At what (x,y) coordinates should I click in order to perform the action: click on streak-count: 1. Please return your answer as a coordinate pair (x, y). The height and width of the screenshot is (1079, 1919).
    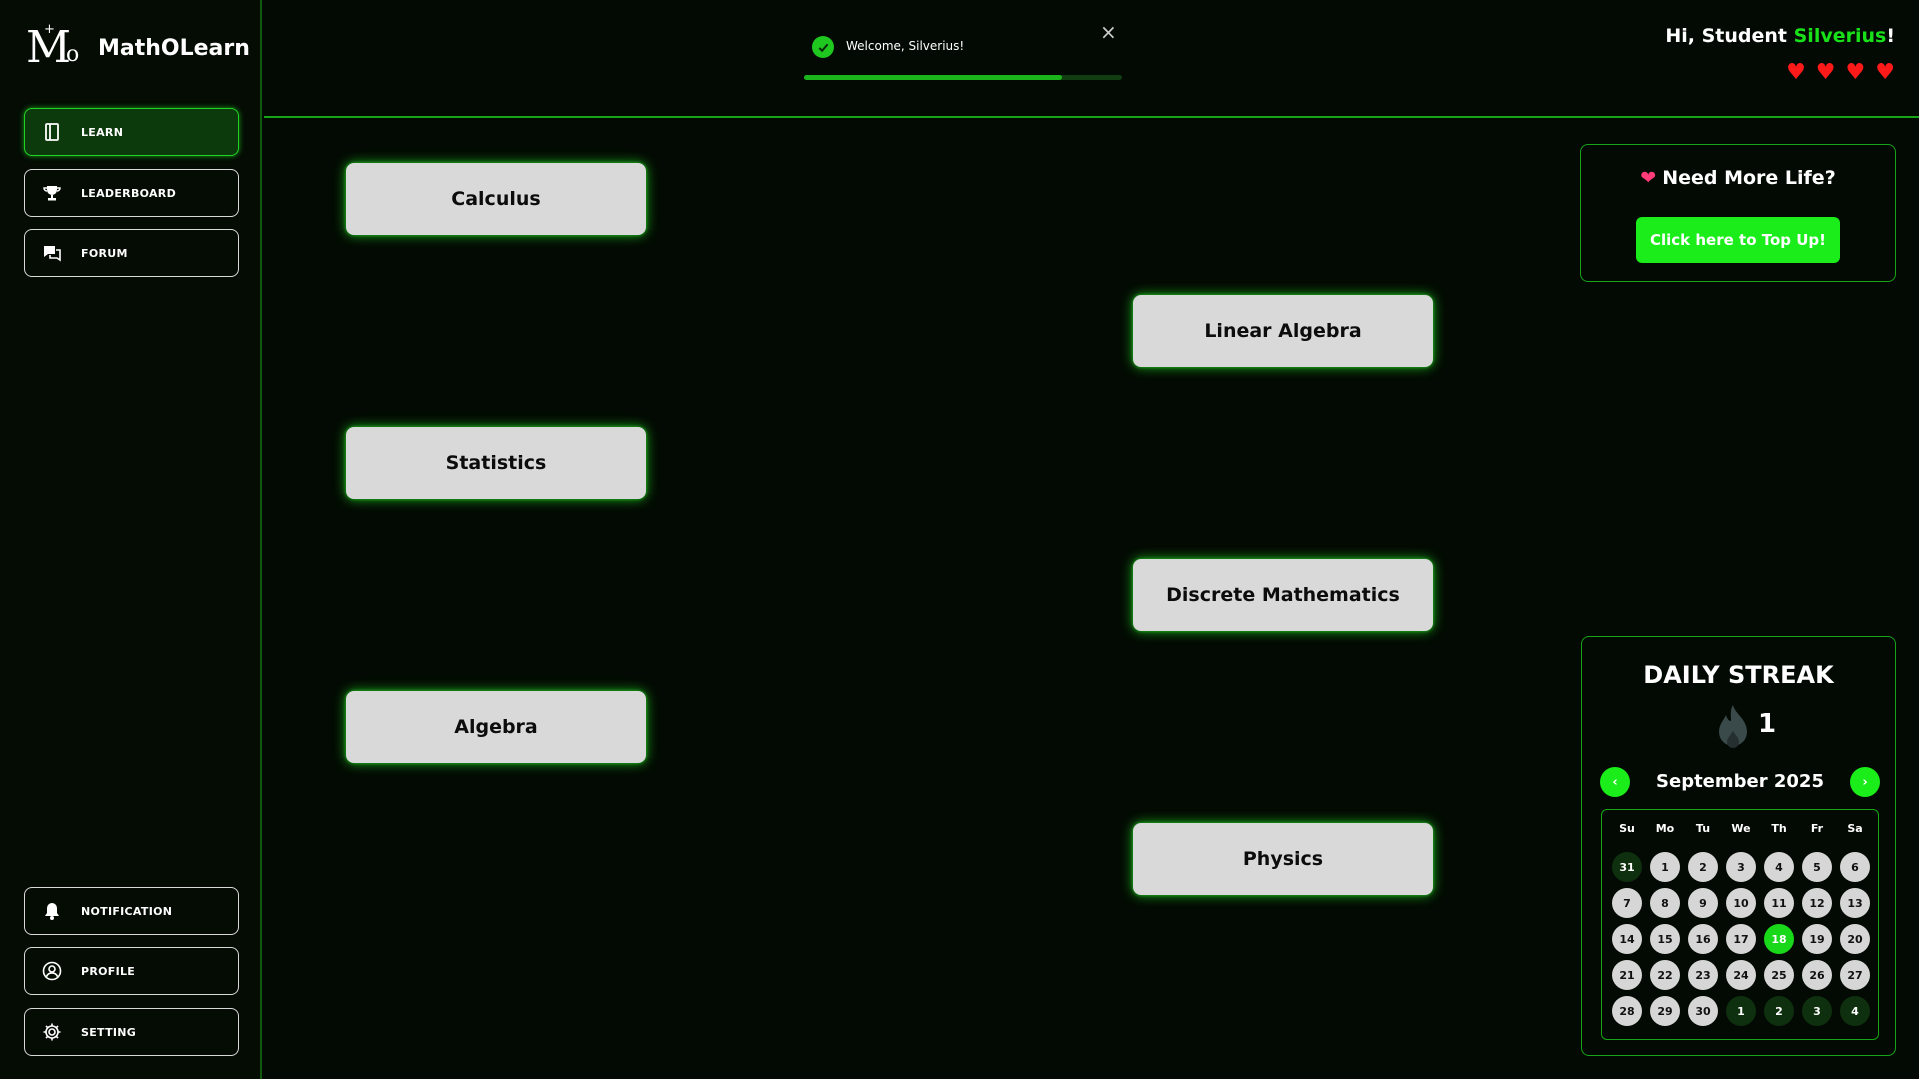
    Looking at the image, I should click on (1767, 724).